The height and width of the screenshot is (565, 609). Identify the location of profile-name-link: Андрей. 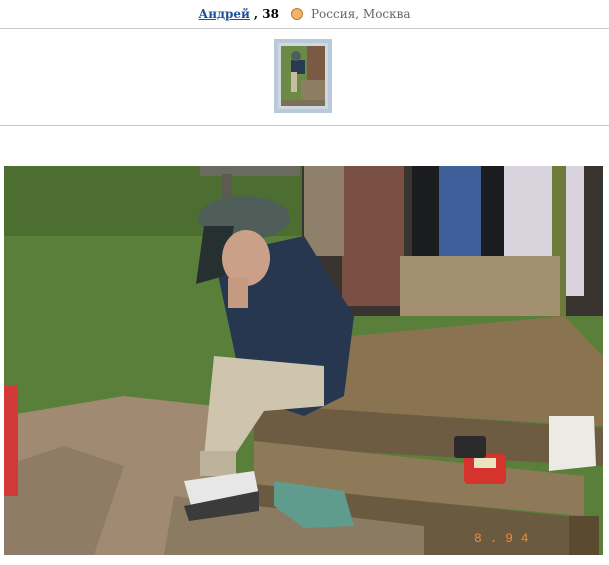
(223, 14).